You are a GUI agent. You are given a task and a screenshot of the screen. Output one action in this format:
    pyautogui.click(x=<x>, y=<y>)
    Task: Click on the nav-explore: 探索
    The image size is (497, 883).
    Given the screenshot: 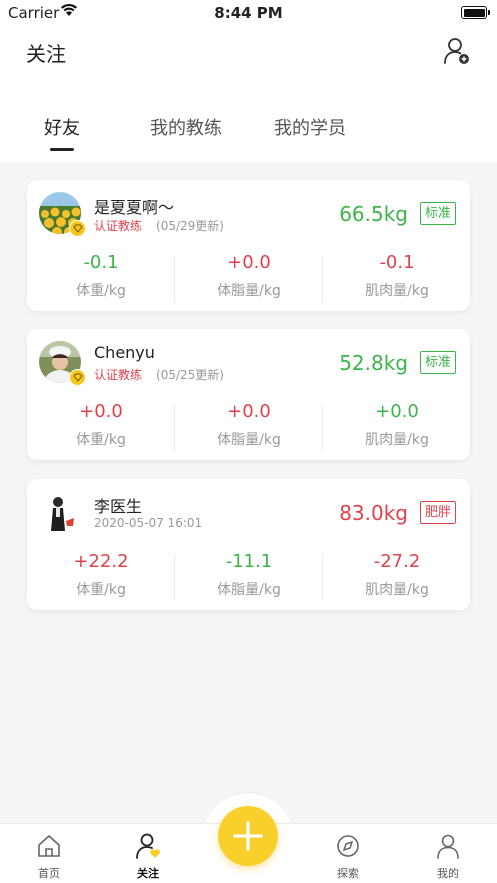 What is the action you would take?
    pyautogui.click(x=348, y=856)
    